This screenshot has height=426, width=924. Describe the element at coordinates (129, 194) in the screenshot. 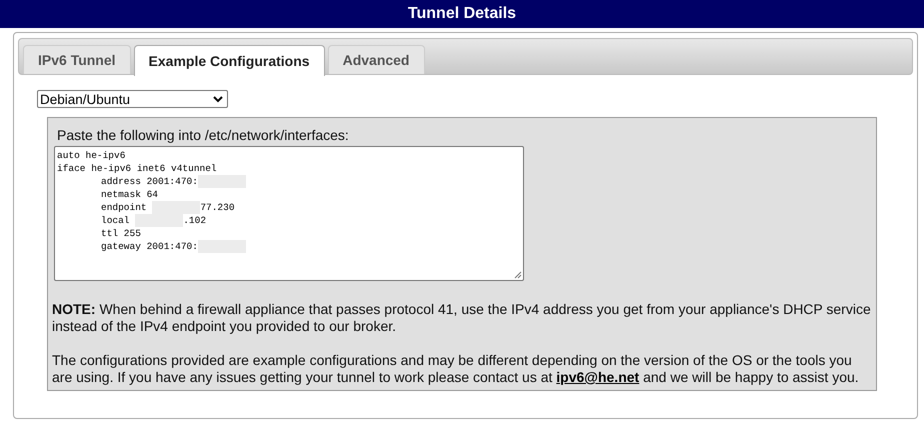

I see `code-text: netmask 64` at that location.